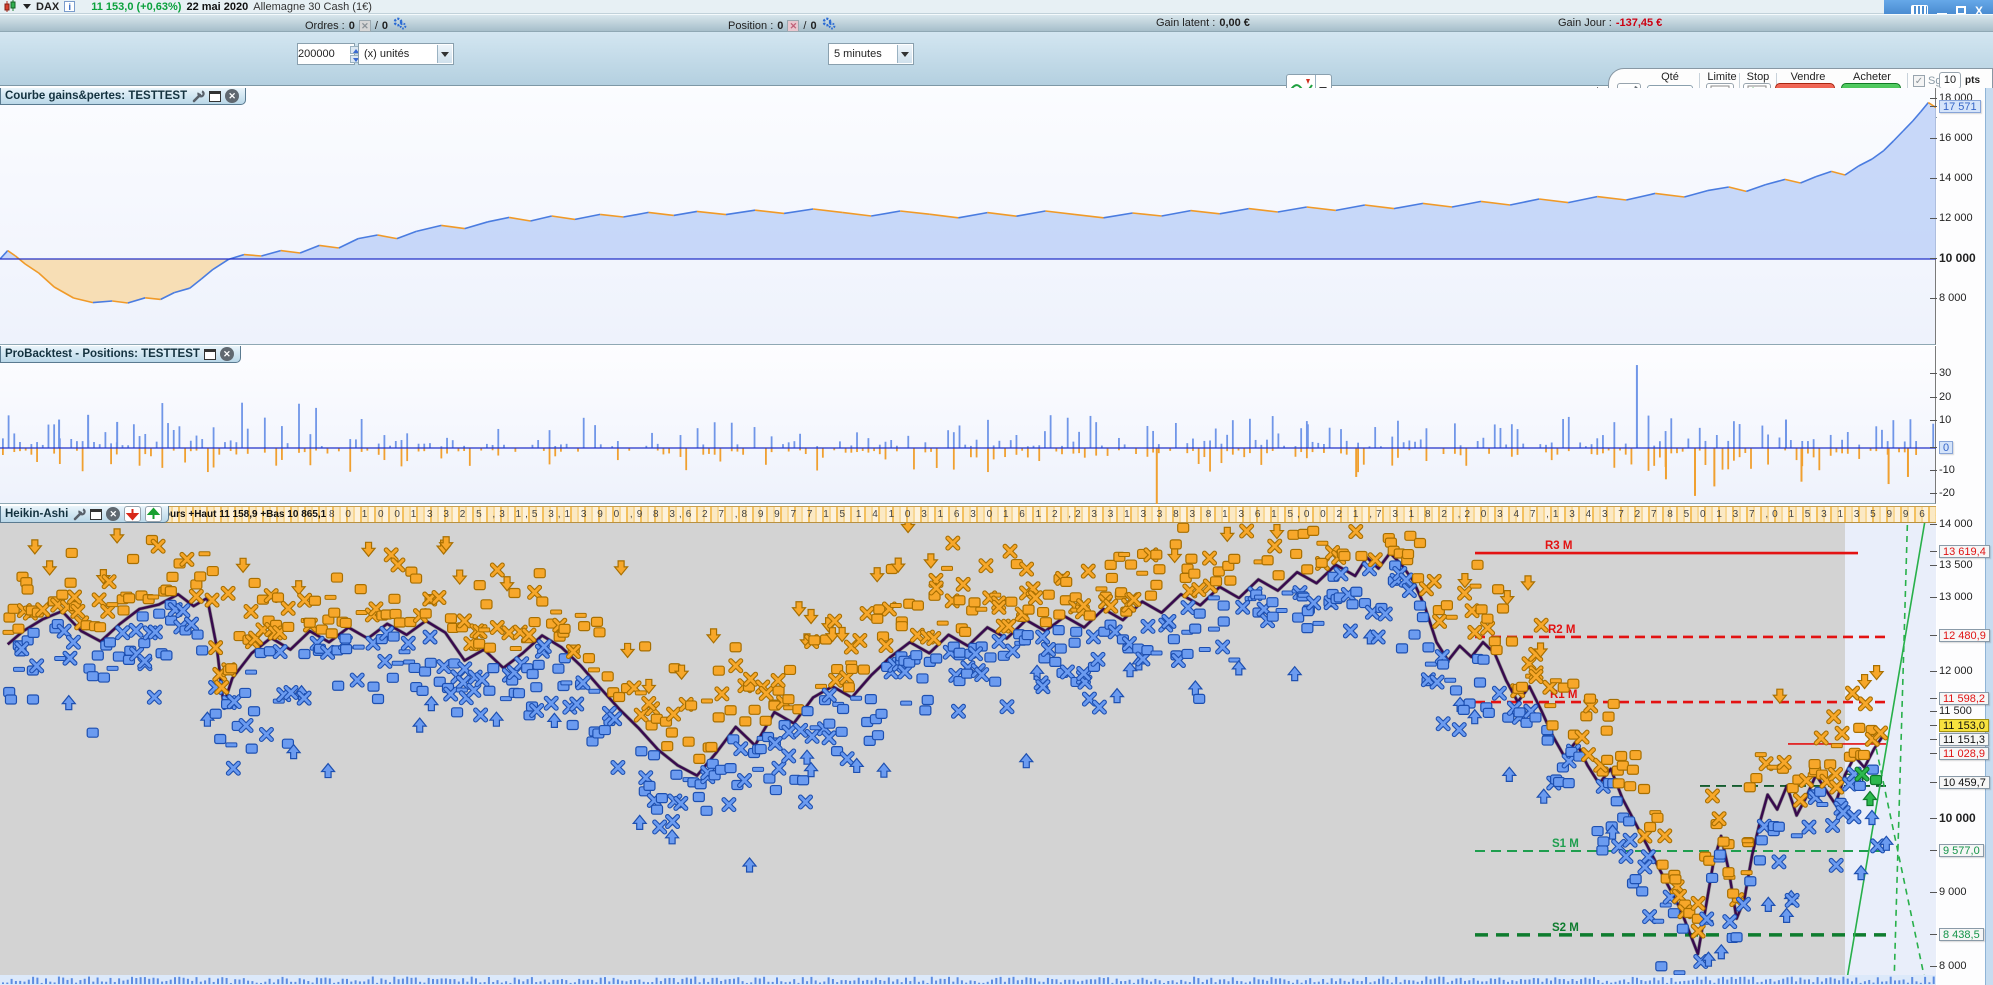 The image size is (1993, 985). Describe the element at coordinates (1956, 671) in the screenshot. I see `axis-label: 12 000` at that location.